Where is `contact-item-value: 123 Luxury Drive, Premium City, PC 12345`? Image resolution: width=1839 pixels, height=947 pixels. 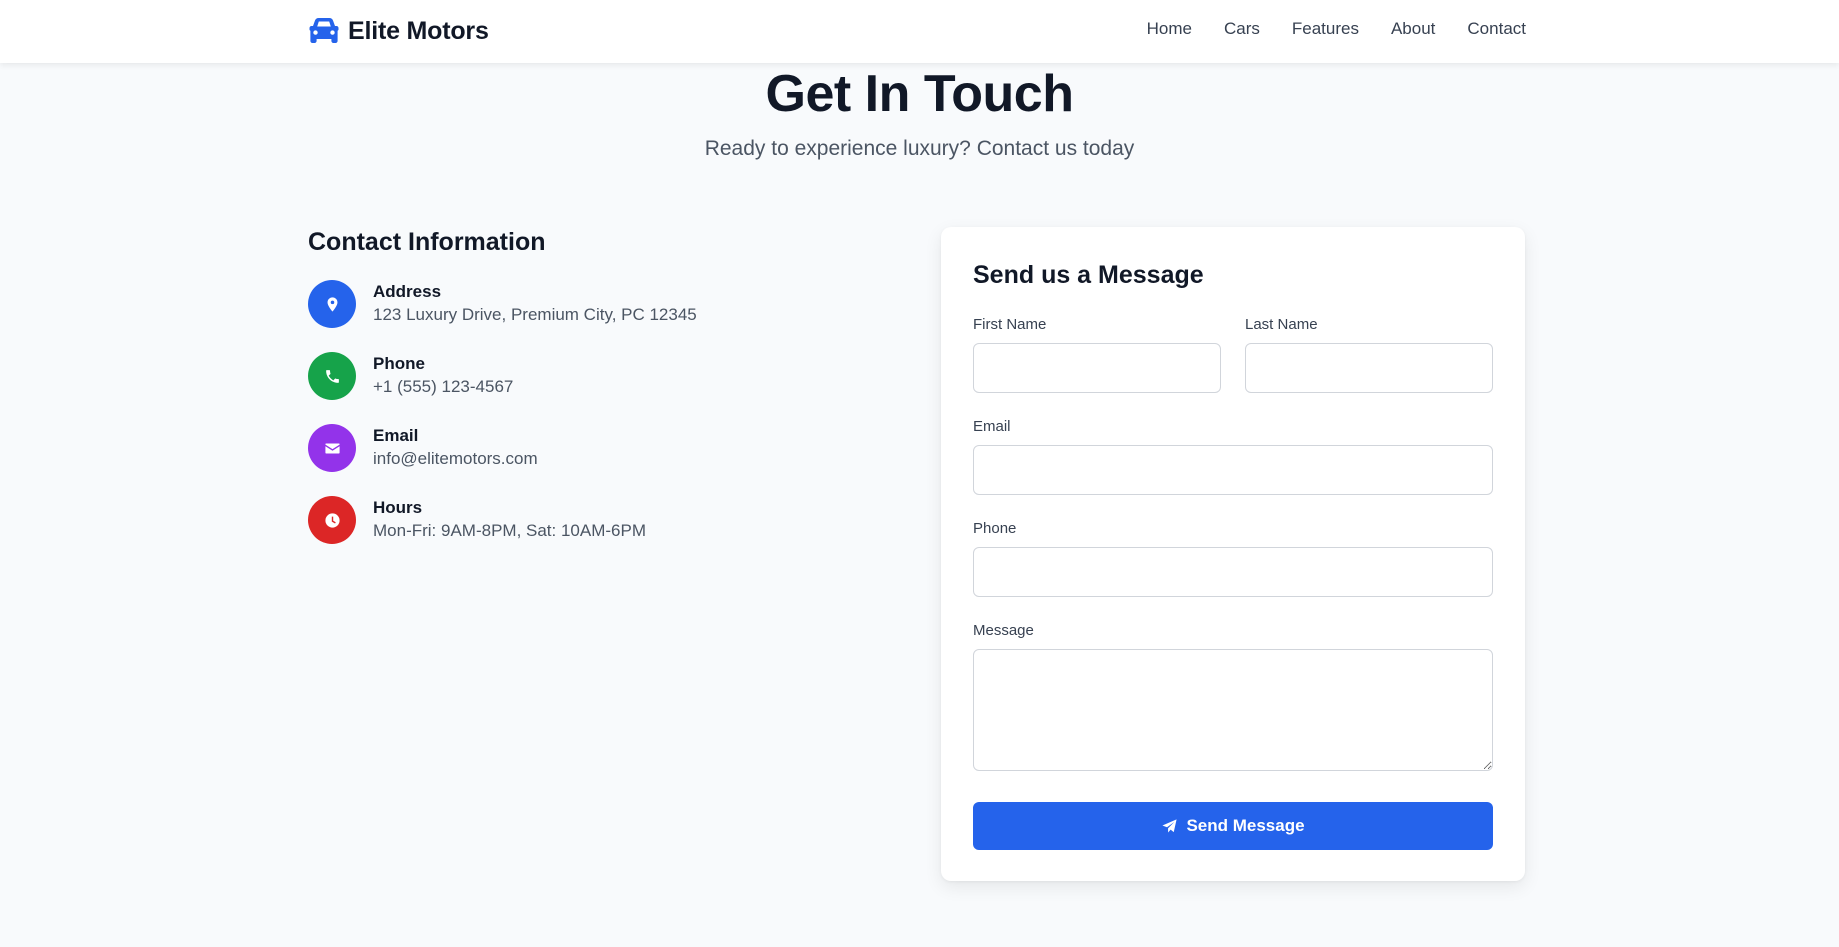 contact-item-value: 123 Luxury Drive, Premium City, PC 12345 is located at coordinates (535, 314).